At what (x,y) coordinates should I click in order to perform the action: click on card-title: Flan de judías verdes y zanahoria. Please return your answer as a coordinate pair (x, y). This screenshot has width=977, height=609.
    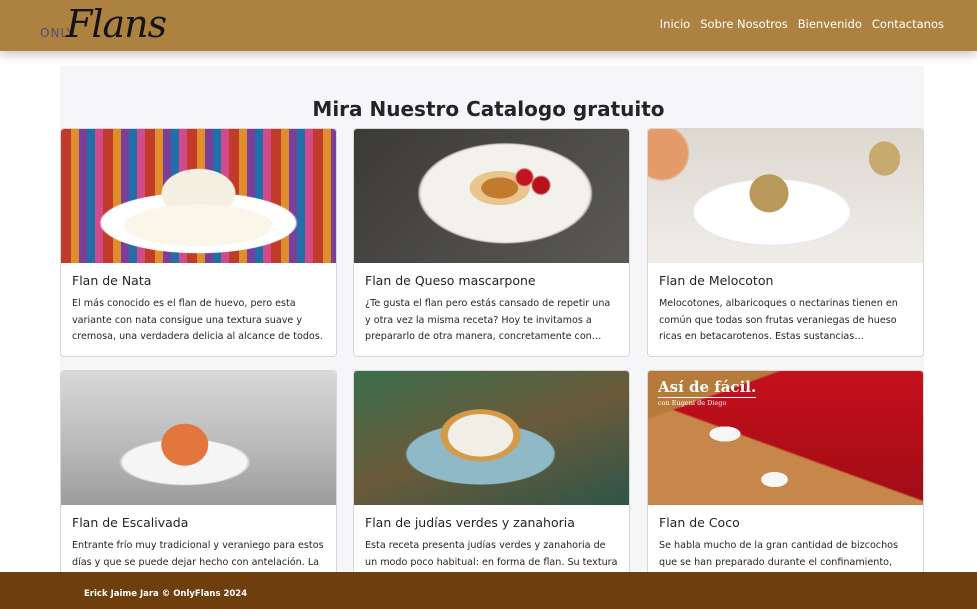
    Looking at the image, I should click on (470, 522).